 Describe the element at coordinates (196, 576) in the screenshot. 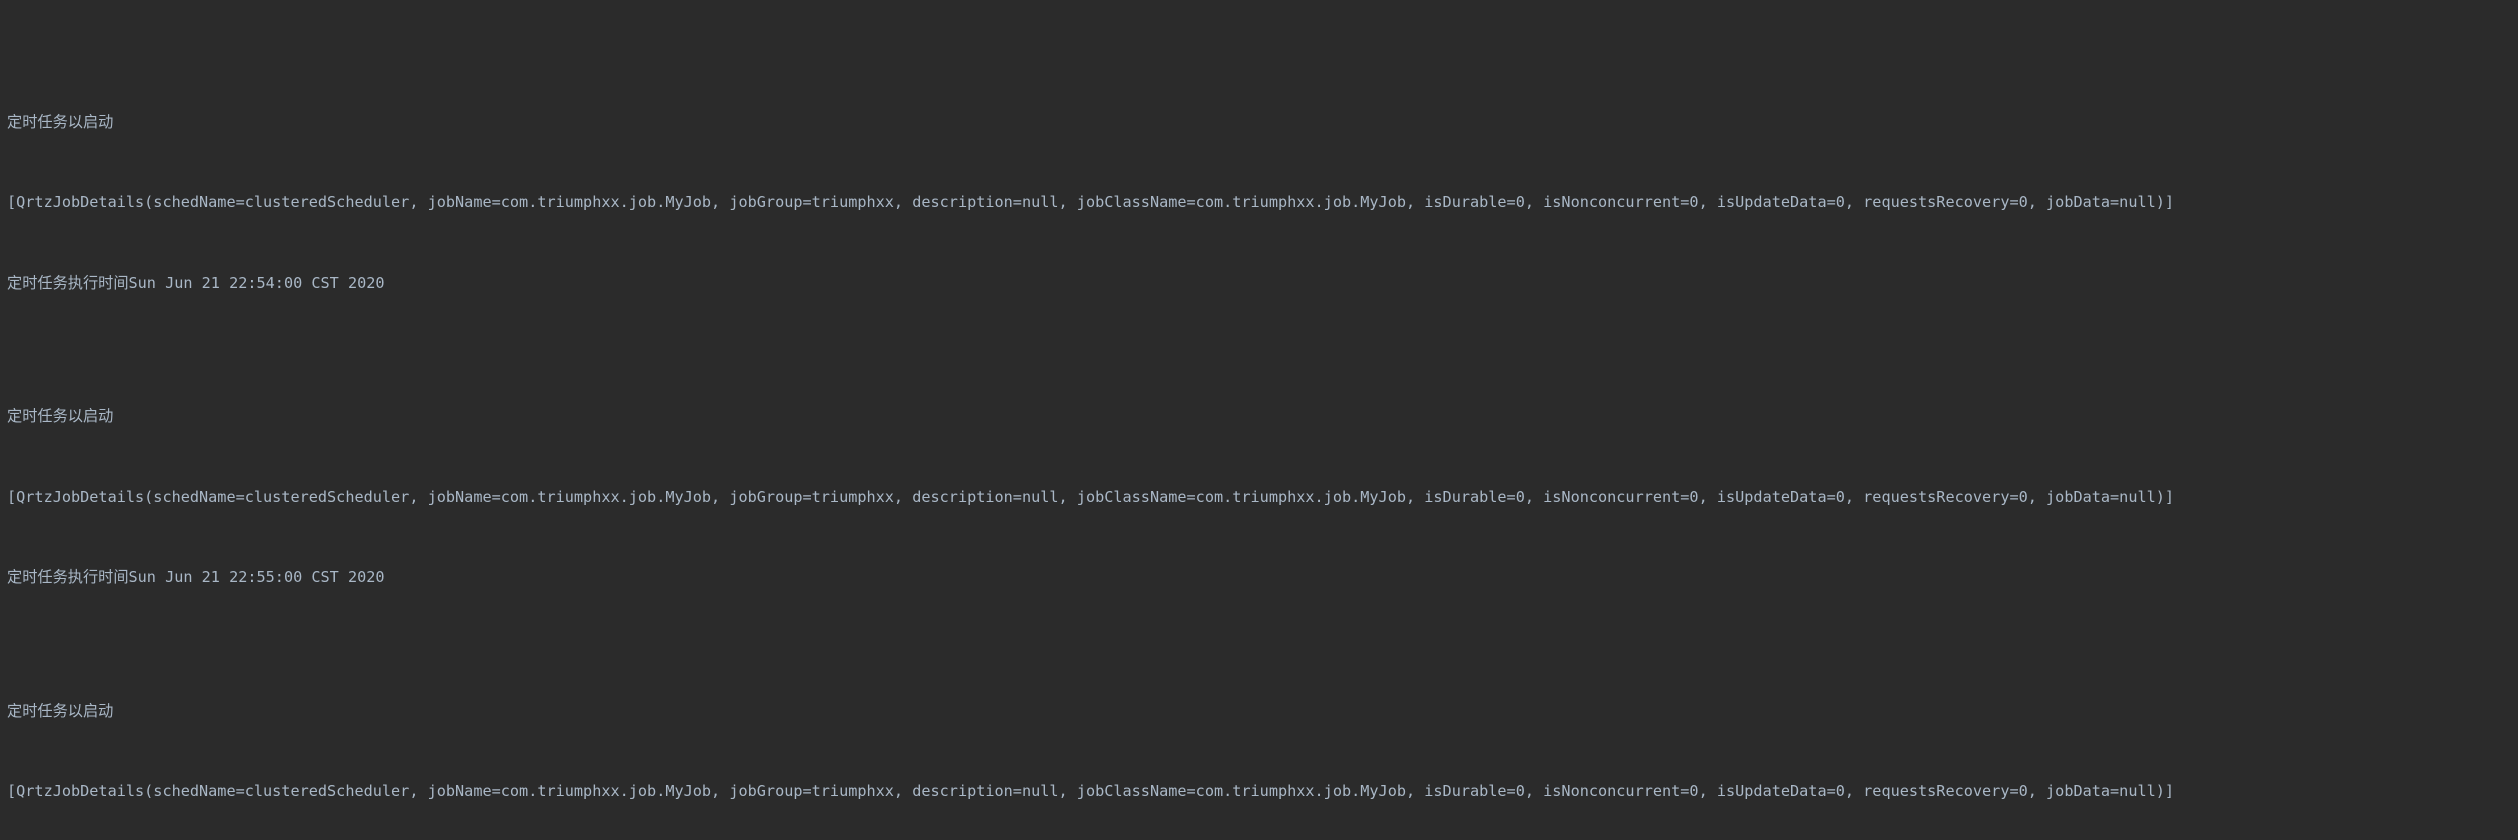

I see `log-line-execution-time: 定时任务执行时间Sun Jun 21 22:55:00 CST 2020` at that location.